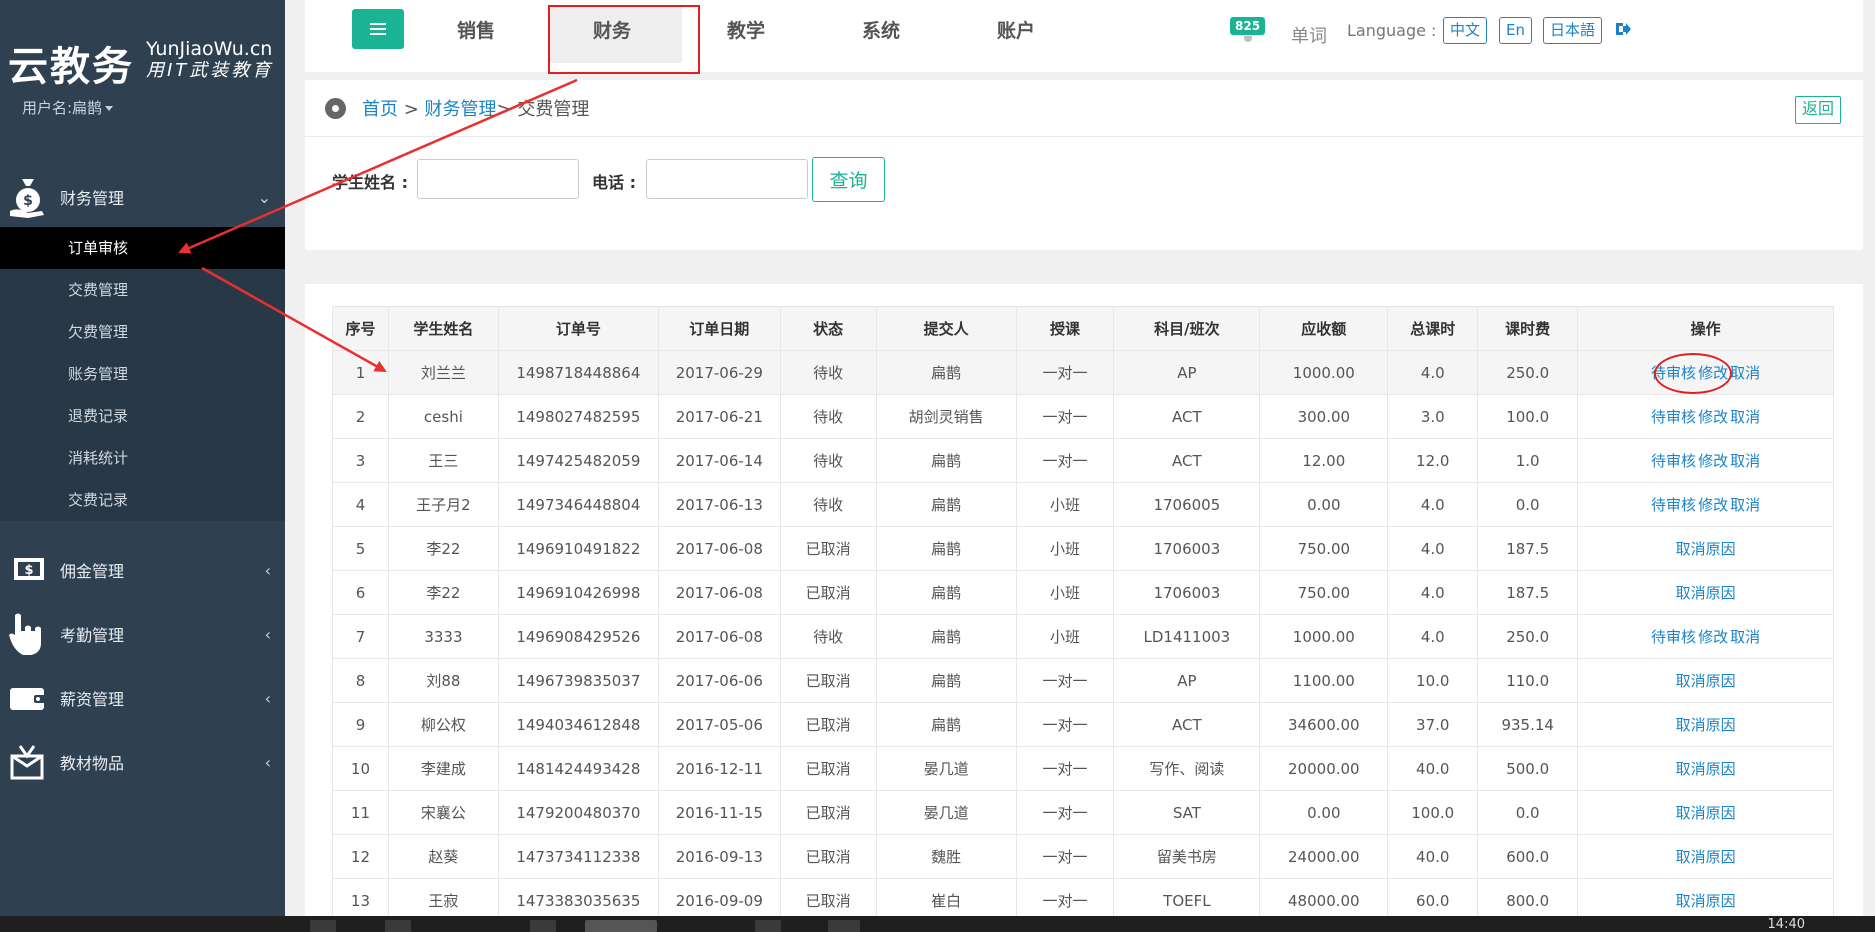 This screenshot has height=932, width=1875. I want to click on language-button-en: En, so click(1515, 30).